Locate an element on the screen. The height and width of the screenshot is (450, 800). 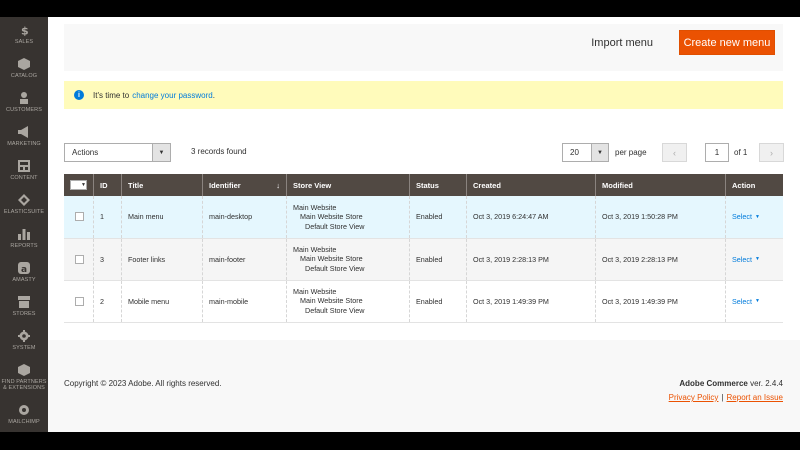
cell-created: Oct 3, 2019 6:24:47 AM is located at coordinates (531, 217).